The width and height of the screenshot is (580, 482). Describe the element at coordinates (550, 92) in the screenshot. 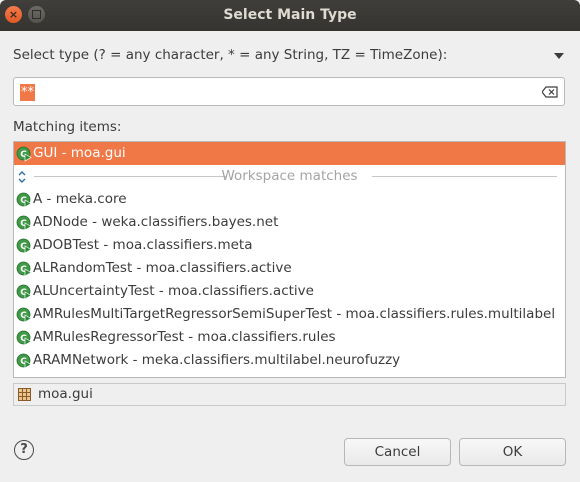

I see `clear-input-icon` at that location.